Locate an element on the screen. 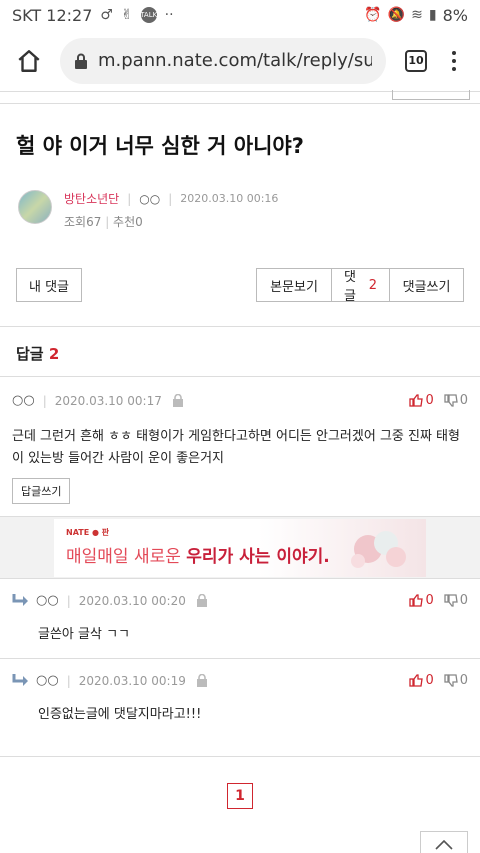  replies-button: 댓글 2 is located at coordinates (361, 286).